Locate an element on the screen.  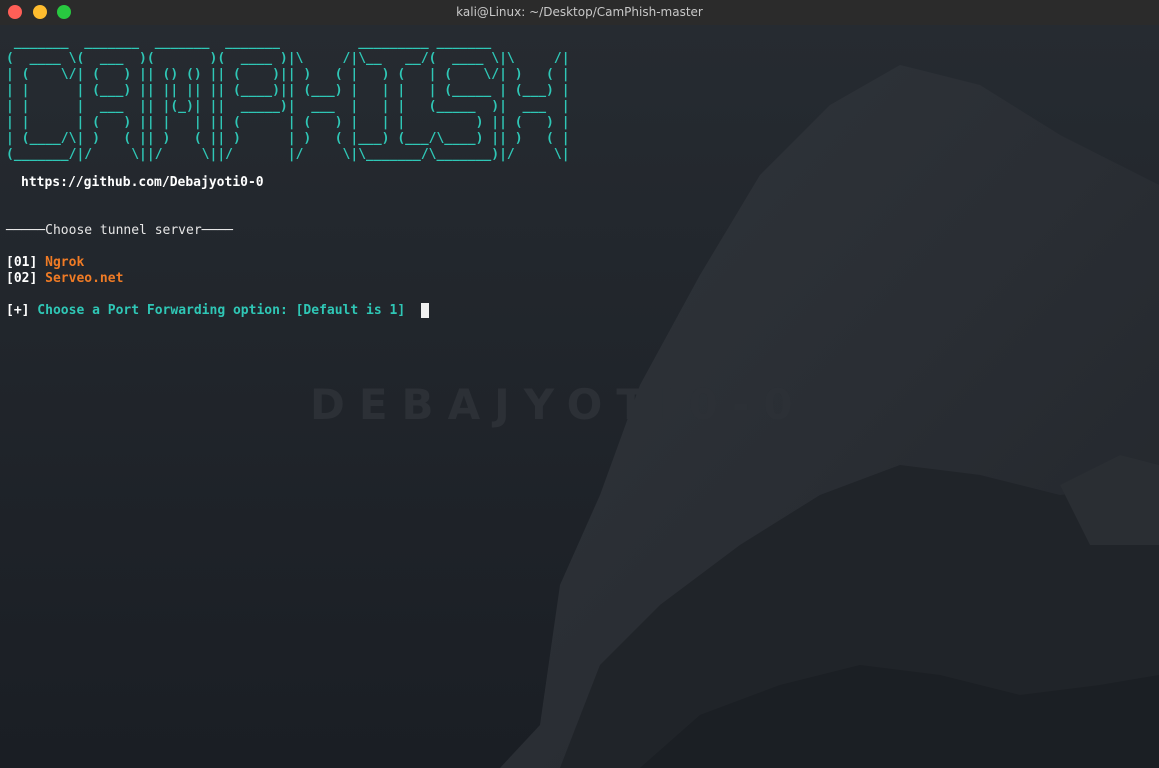
title-bar: kali@Linux: ~/Desktop/CamPhish-master is located at coordinates (579, 13).